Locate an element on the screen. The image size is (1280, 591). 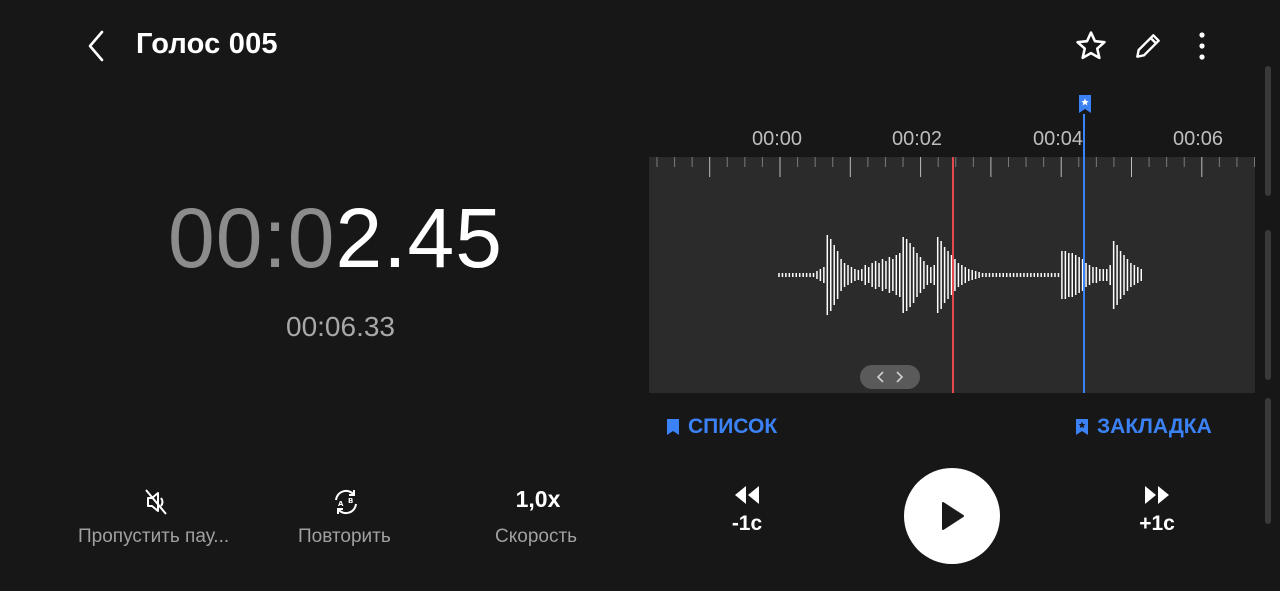
edit-button is located at coordinates (1148, 46).